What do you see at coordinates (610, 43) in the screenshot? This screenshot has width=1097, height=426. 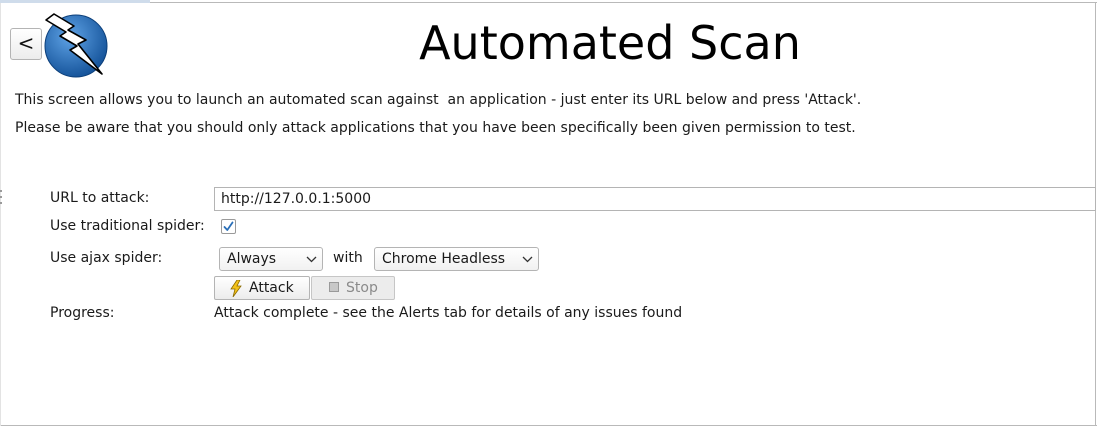 I see `page-title: Automated Scan` at bounding box center [610, 43].